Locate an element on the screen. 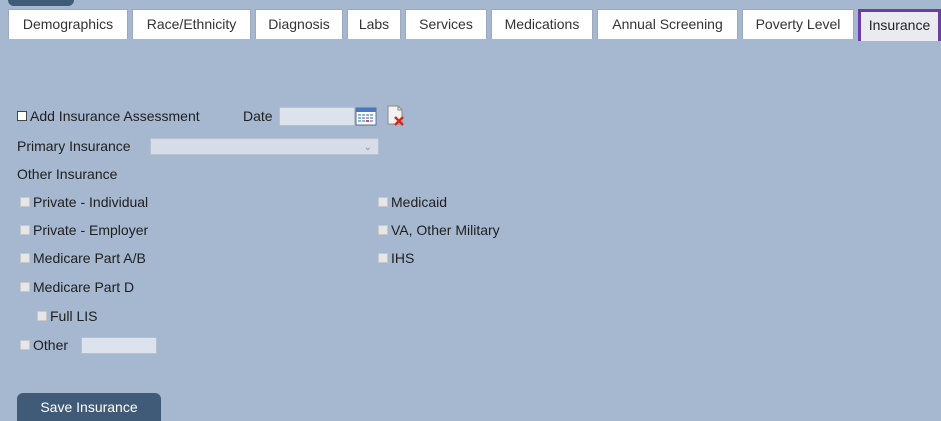 This screenshot has height=421, width=941. other-checkbox is located at coordinates (25, 345).